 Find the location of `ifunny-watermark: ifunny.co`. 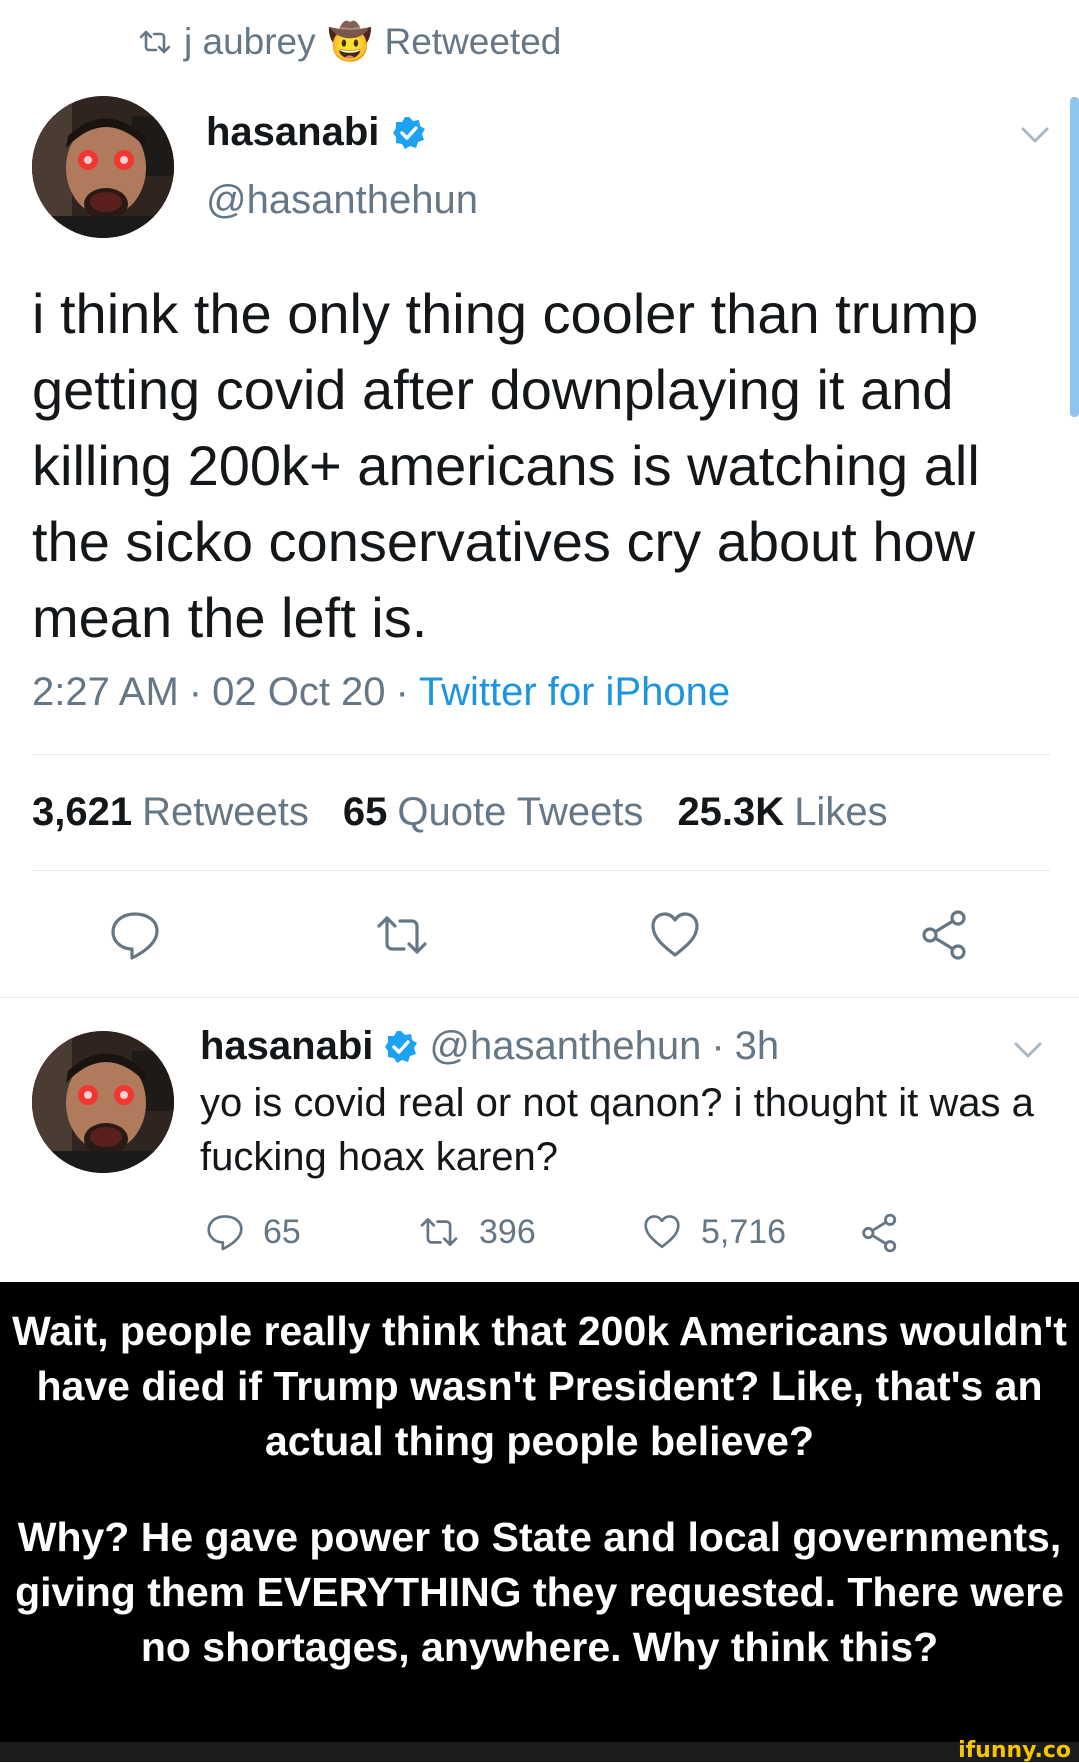

ifunny-watermark: ifunny.co is located at coordinates (1014, 1750).